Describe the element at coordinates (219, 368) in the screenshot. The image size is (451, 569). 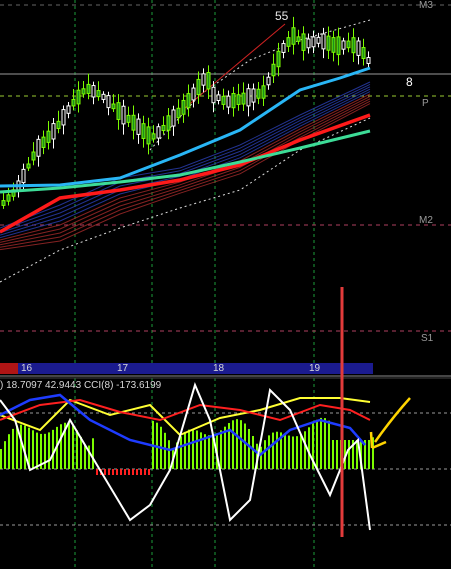
I see `date-label-18: 18` at that location.